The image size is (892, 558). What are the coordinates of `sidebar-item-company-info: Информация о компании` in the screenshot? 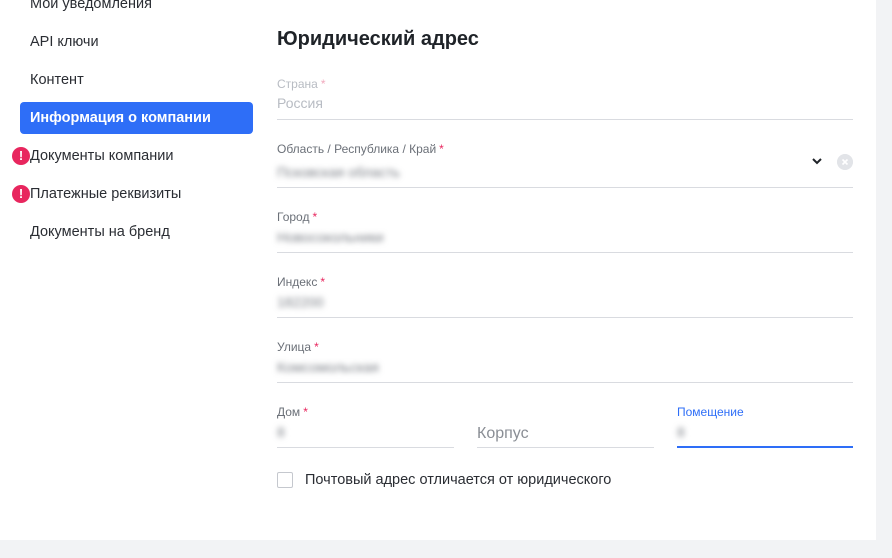 It's located at (136, 118).